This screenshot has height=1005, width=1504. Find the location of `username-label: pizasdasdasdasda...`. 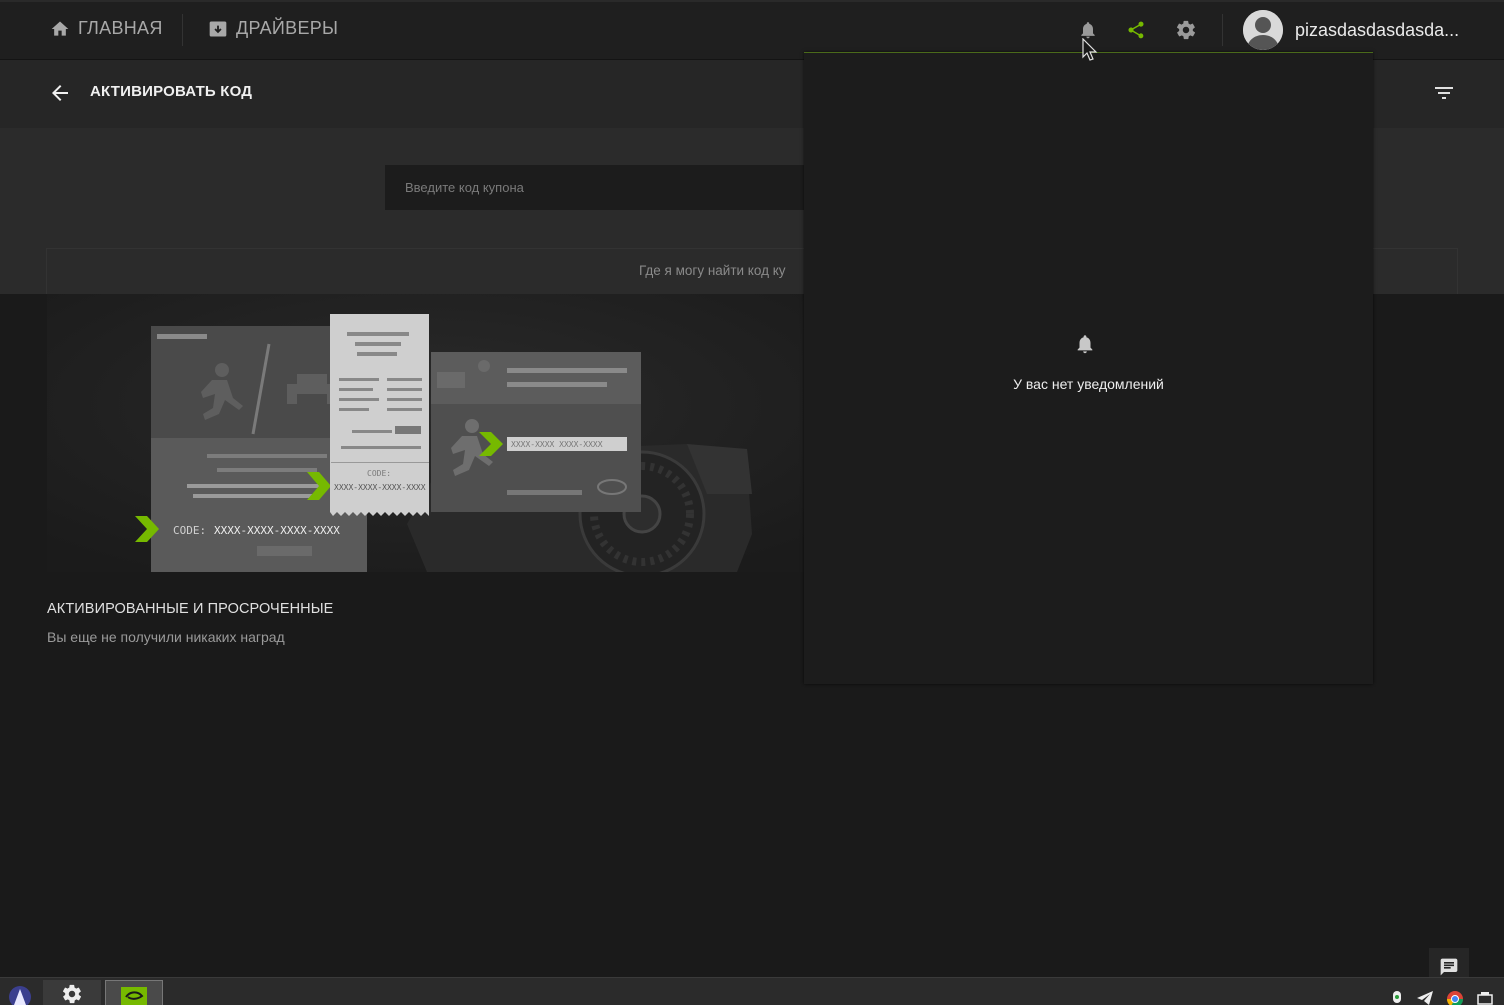

username-label: pizasdasdasdasda... is located at coordinates (1377, 30).